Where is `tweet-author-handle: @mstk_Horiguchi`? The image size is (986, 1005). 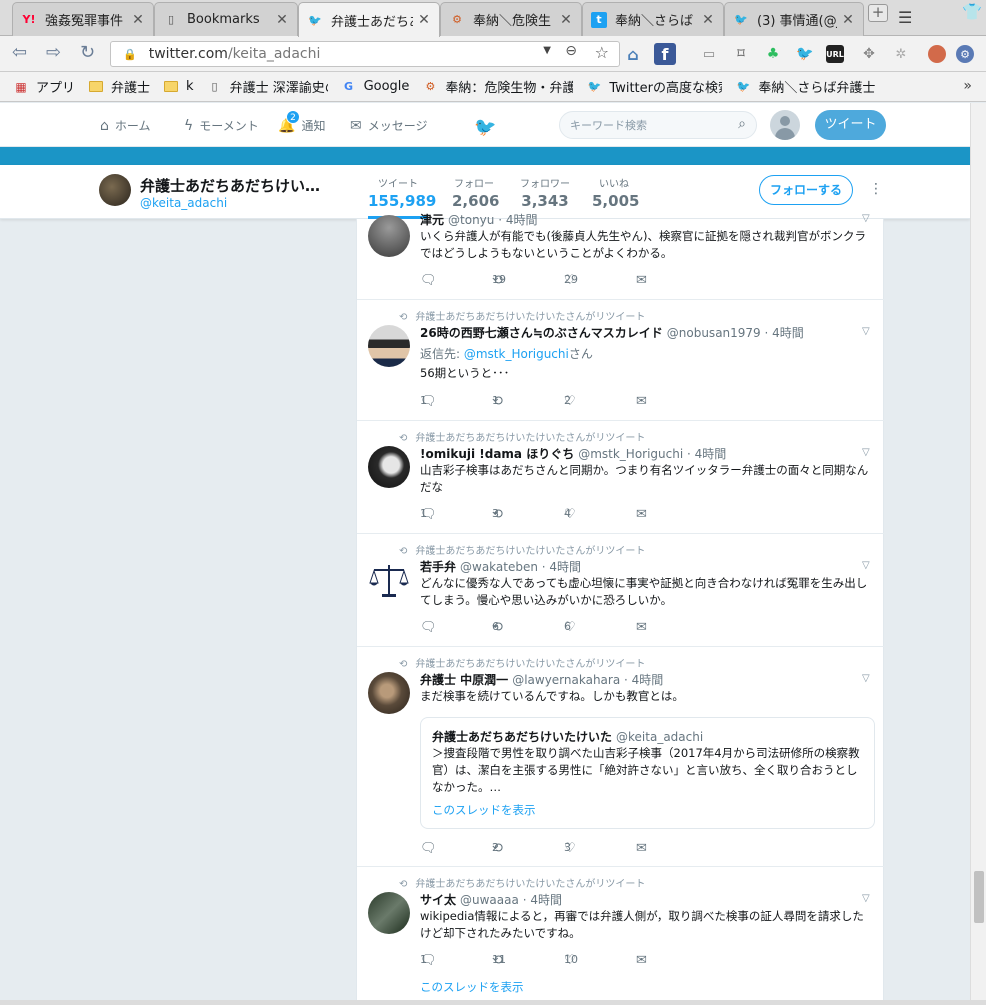
tweet-author-handle: @mstk_Horiguchi is located at coordinates (630, 454).